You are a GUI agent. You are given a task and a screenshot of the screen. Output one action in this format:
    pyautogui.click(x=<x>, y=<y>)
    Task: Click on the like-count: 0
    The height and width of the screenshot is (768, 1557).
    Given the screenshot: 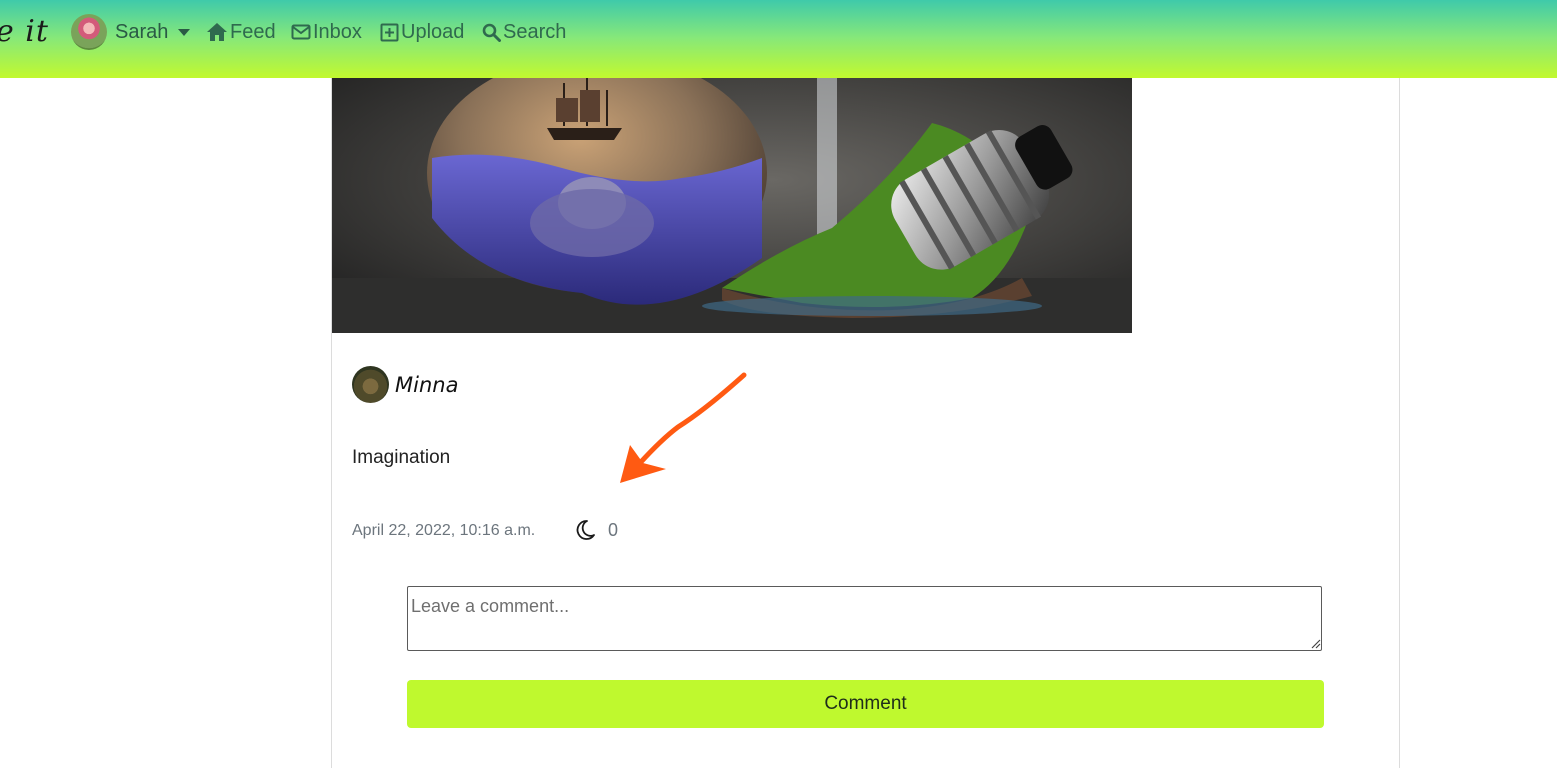 What is the action you would take?
    pyautogui.click(x=613, y=529)
    